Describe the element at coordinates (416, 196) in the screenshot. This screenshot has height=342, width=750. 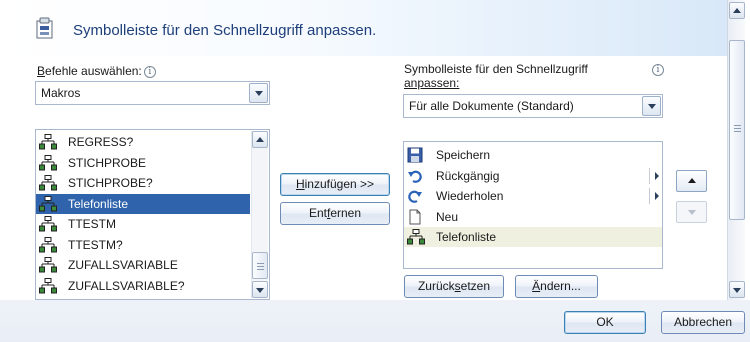
I see `redo-icon` at that location.